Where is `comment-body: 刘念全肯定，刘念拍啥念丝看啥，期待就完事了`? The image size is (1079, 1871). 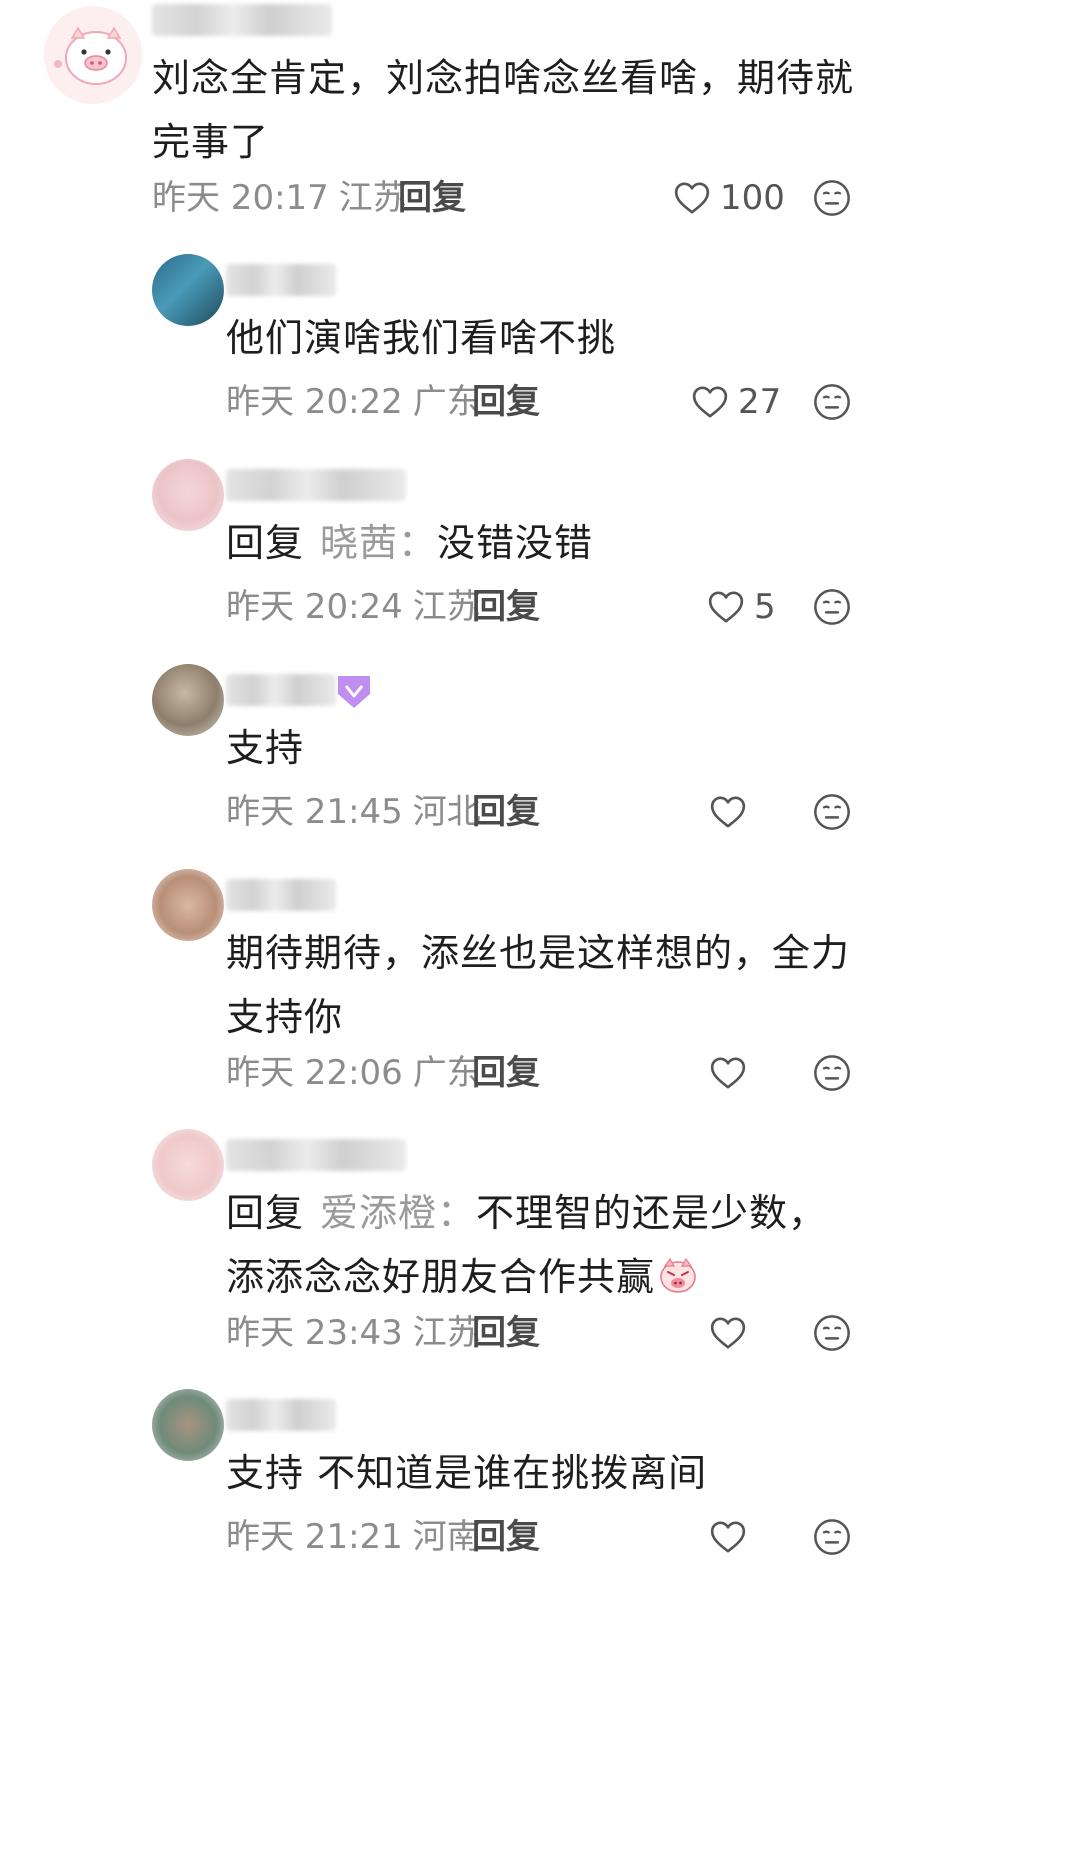 comment-body: 刘念全肯定，刘念拍啥念丝看啥，期待就完事了 is located at coordinates (503, 110).